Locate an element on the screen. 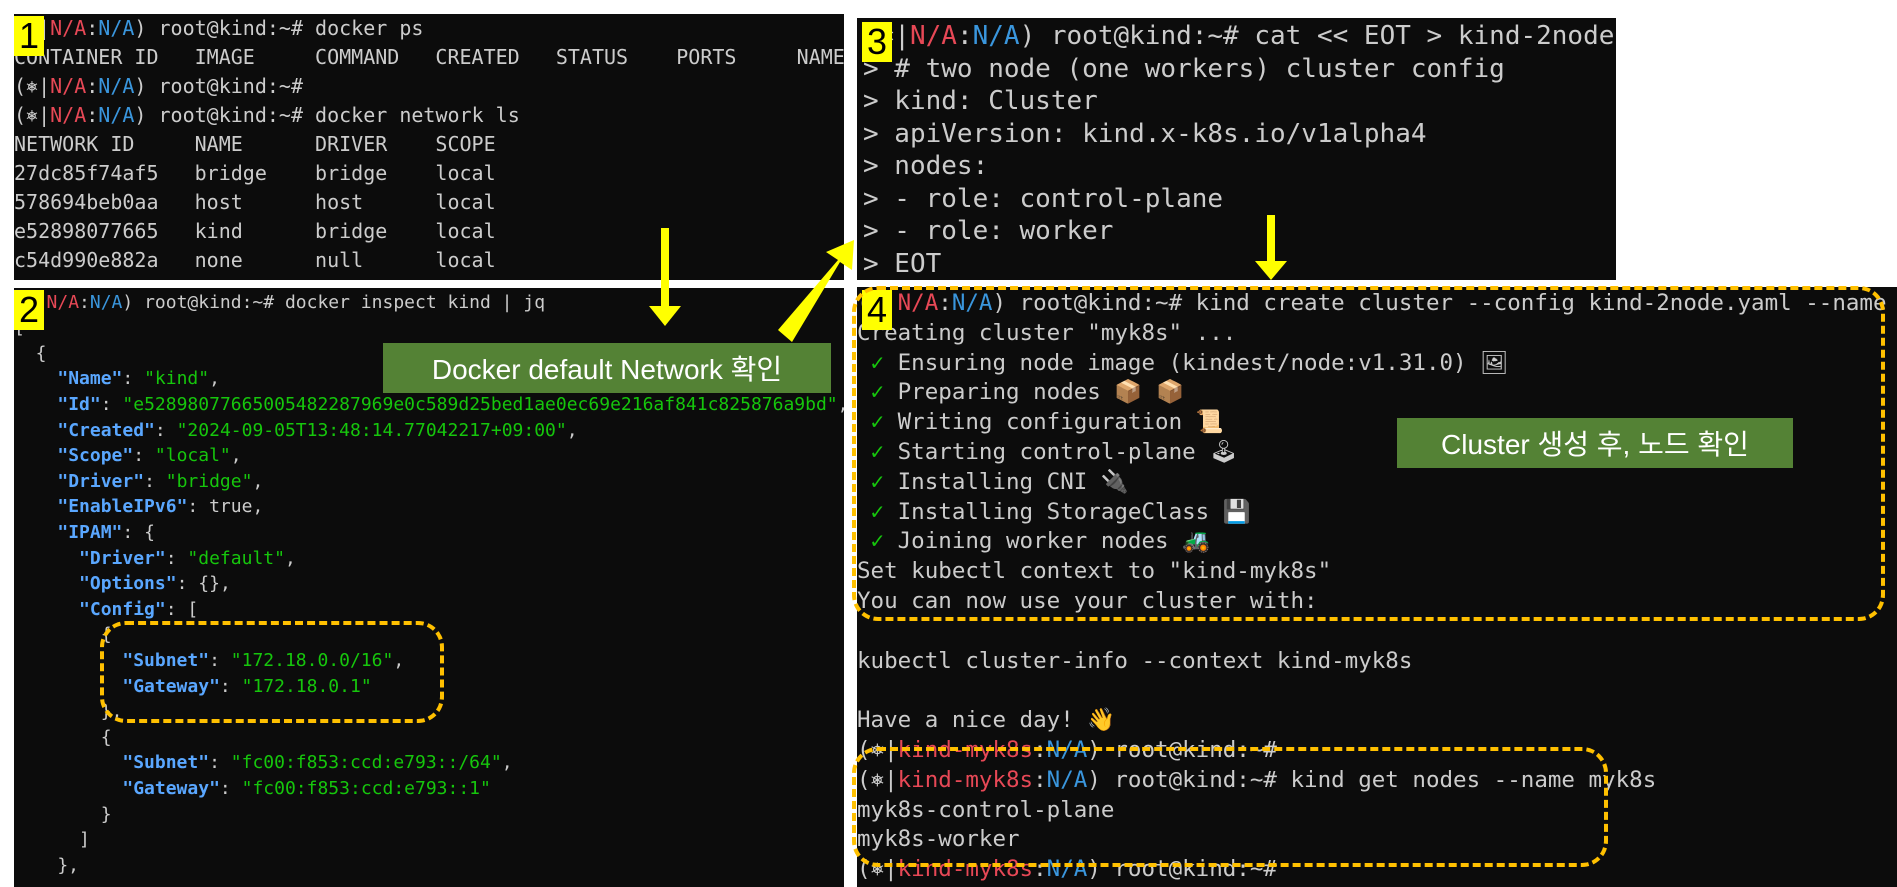 This screenshot has width=1897, height=887. json-config-brace-2: { is located at coordinates (63, 737).